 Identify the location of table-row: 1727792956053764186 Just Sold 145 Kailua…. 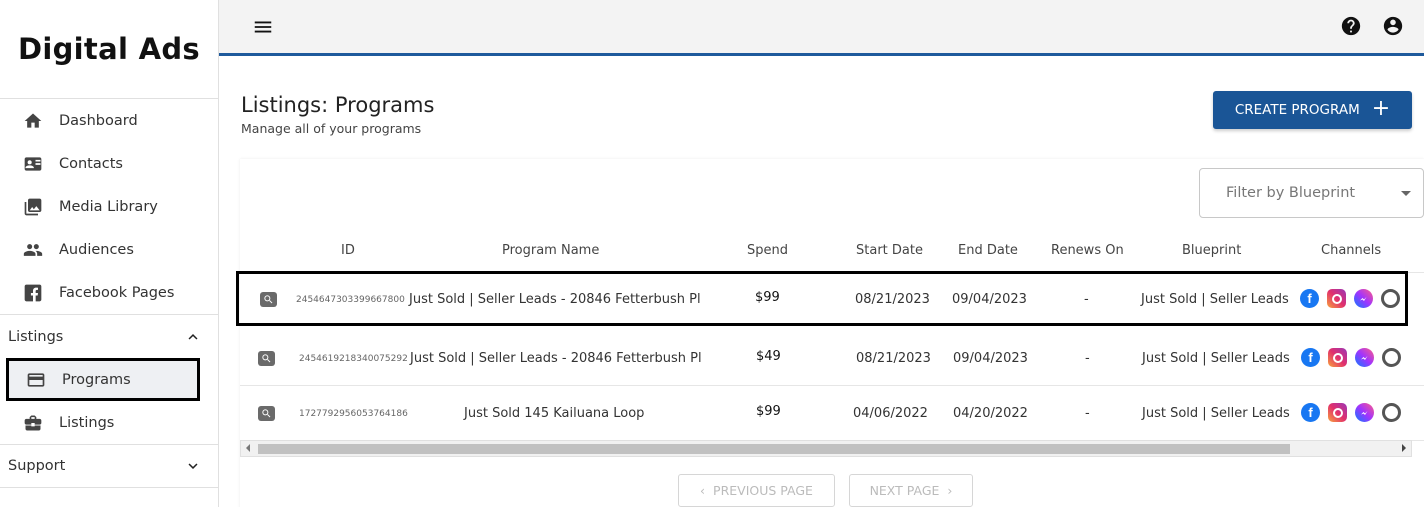
(832, 413).